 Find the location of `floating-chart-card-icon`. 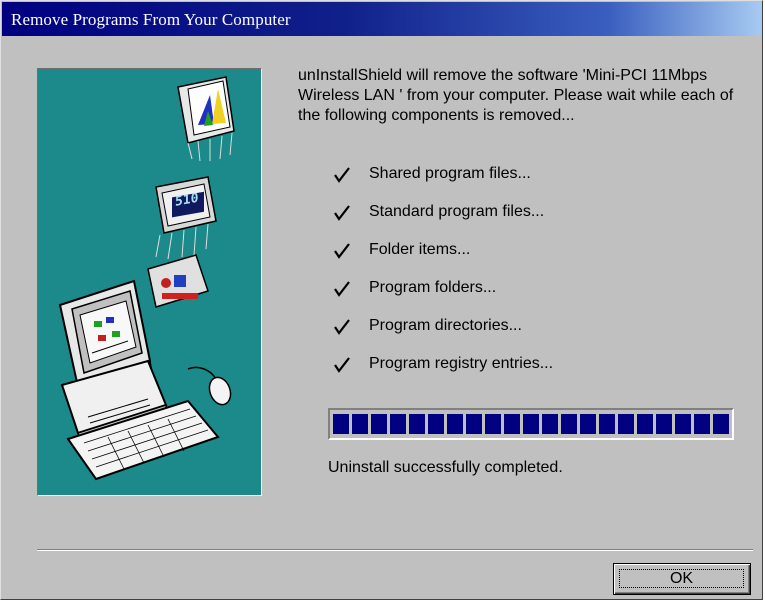

floating-chart-card-icon is located at coordinates (206, 119).